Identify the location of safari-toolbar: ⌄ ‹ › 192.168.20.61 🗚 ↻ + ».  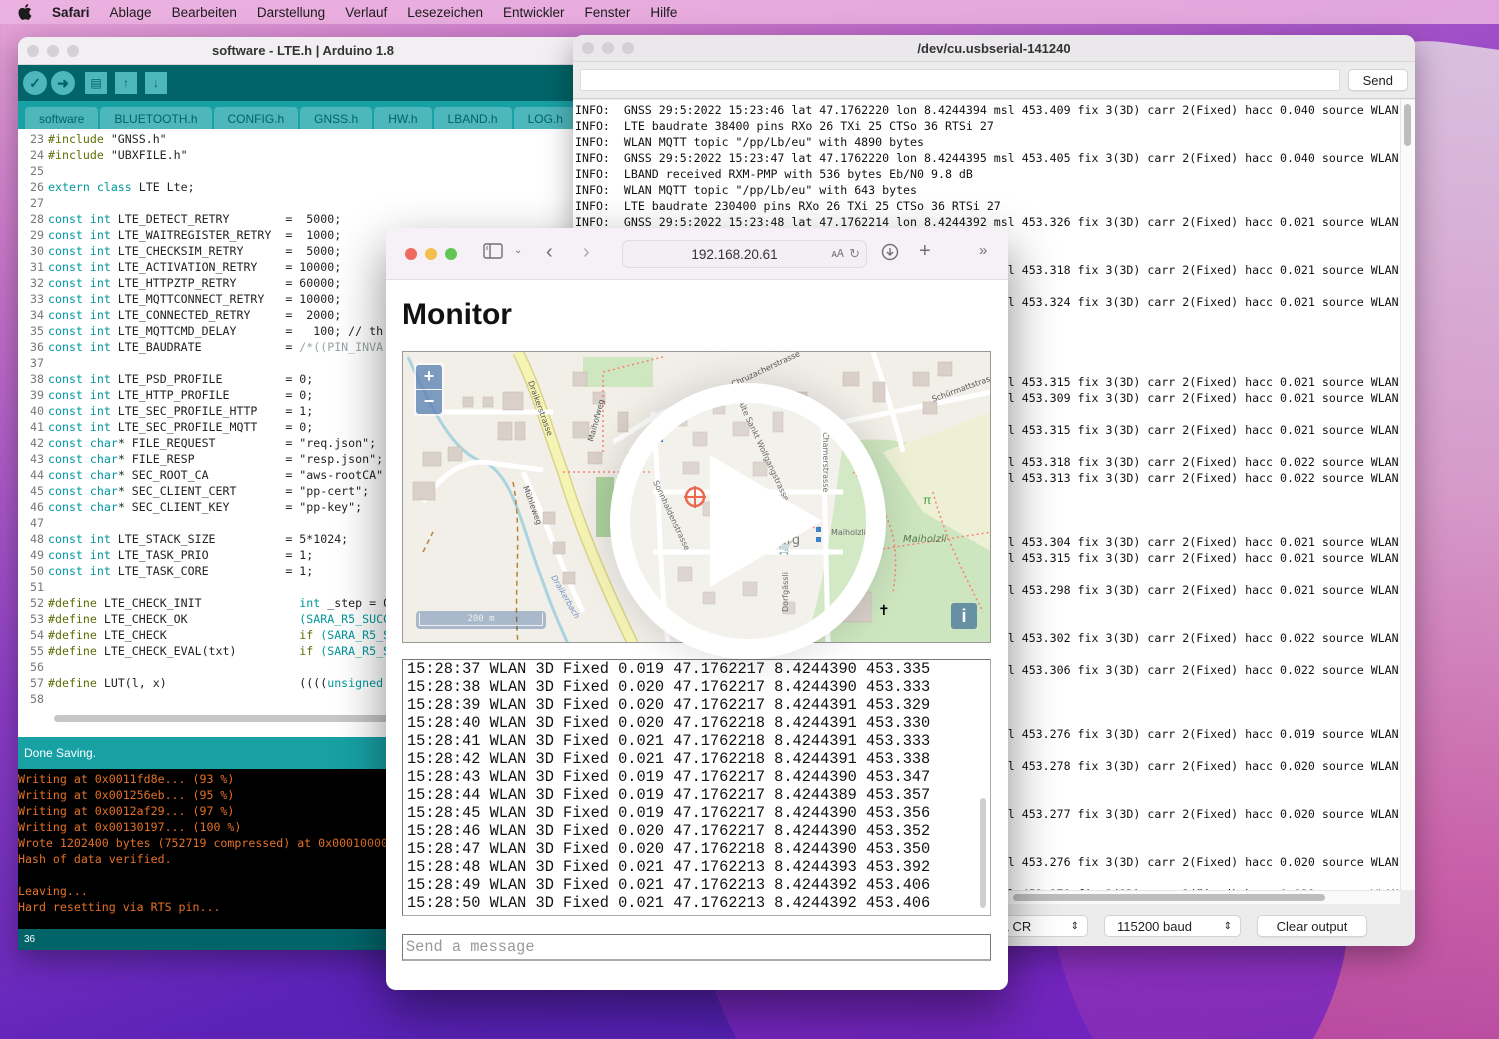
(697, 254).